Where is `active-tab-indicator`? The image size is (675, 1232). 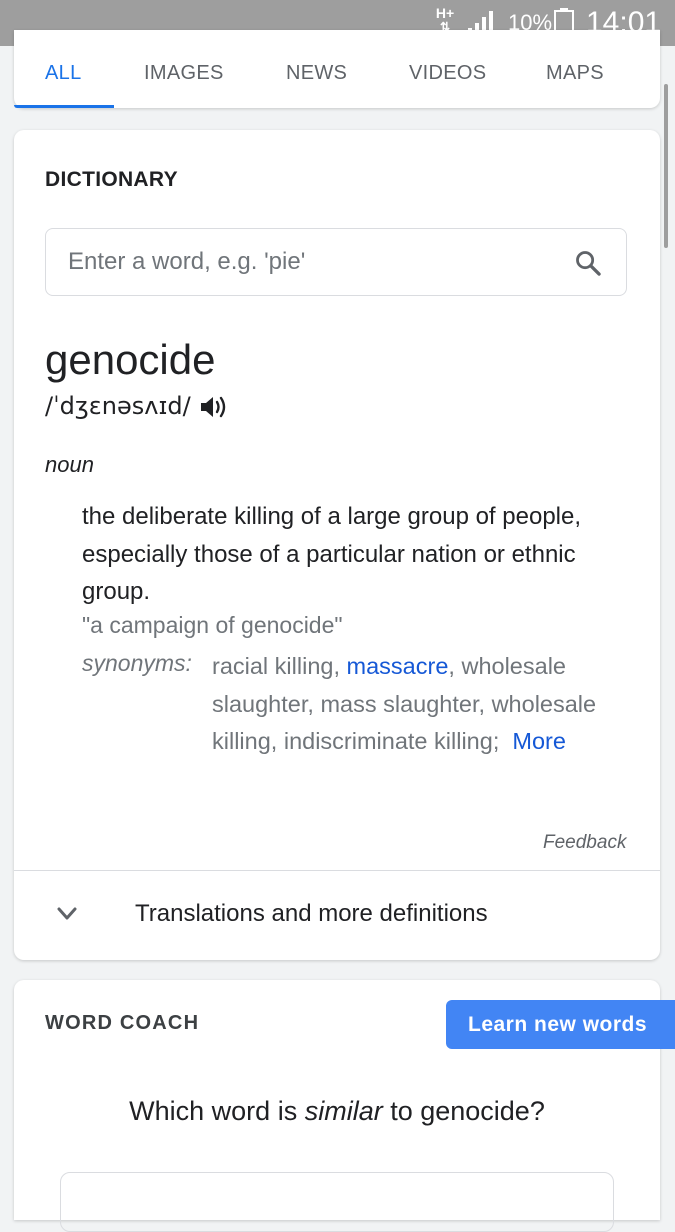
active-tab-indicator is located at coordinates (64, 106).